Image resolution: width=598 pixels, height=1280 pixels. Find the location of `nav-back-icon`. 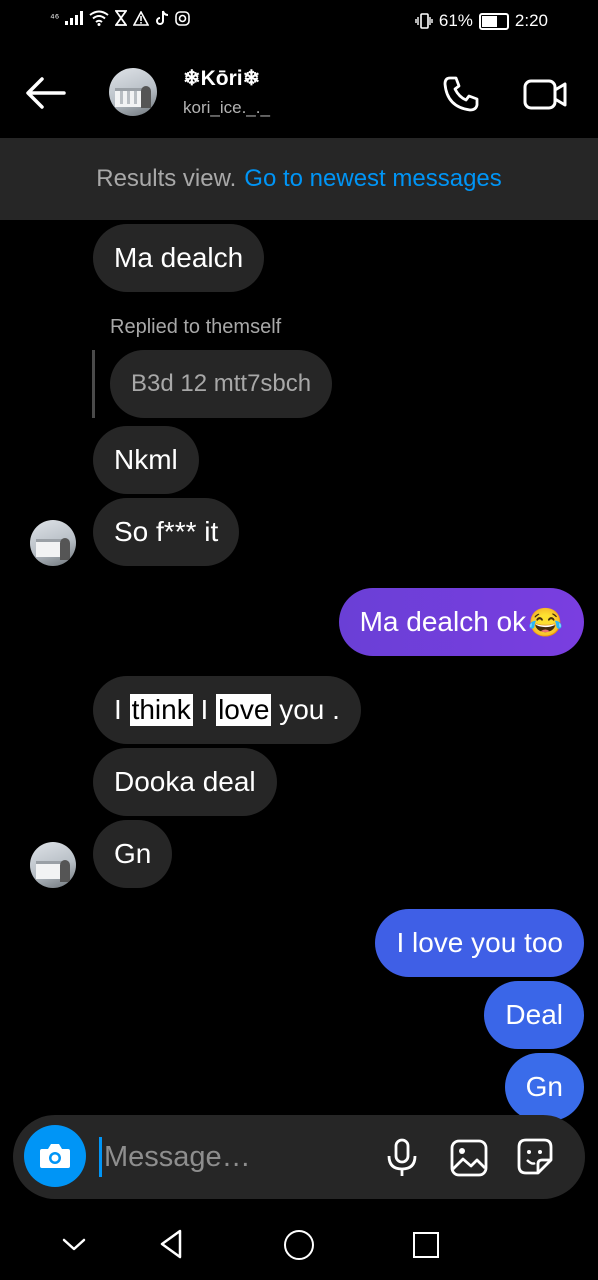

nav-back-icon is located at coordinates (171, 1244).